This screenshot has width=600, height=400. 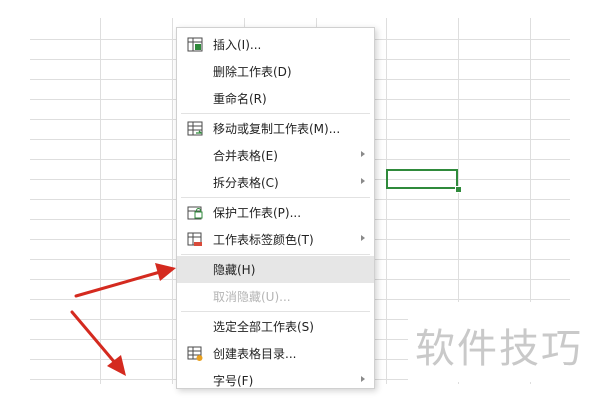 I want to click on fill-handle, so click(x=458, y=189).